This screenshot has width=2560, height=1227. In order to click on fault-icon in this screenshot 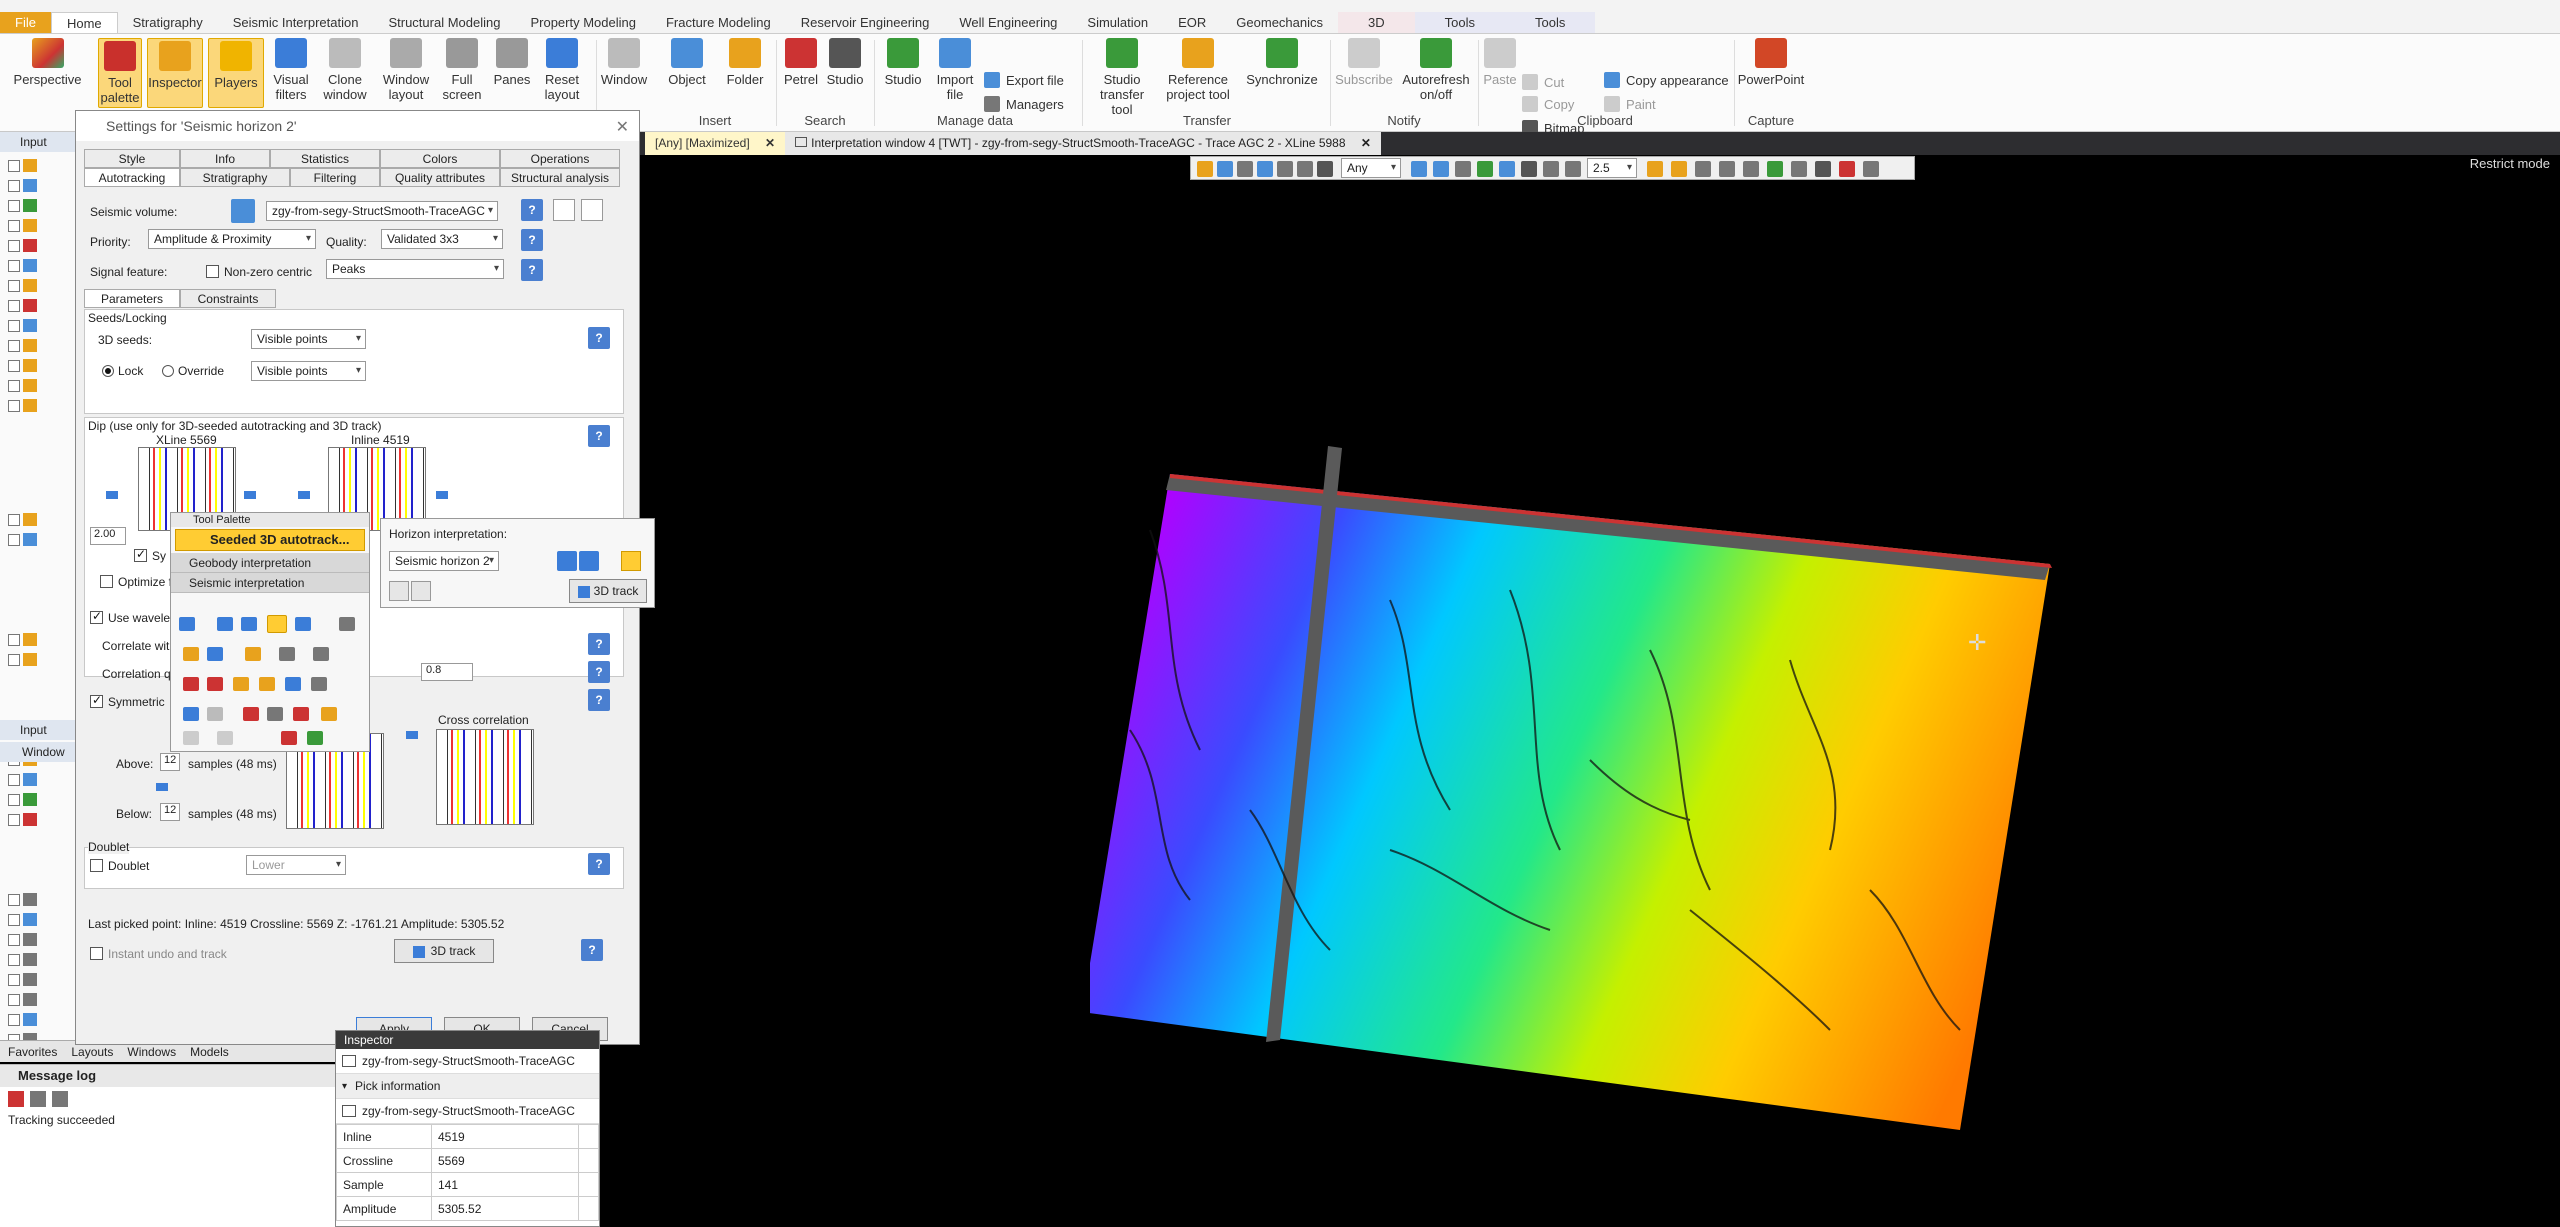, I will do `click(191, 654)`.